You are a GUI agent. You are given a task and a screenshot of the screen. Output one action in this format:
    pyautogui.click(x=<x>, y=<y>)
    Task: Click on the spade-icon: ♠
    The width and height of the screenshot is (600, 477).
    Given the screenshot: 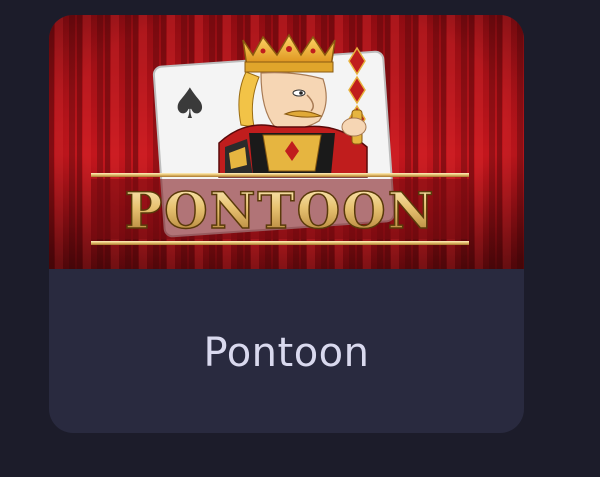 What is the action you would take?
    pyautogui.click(x=190, y=103)
    